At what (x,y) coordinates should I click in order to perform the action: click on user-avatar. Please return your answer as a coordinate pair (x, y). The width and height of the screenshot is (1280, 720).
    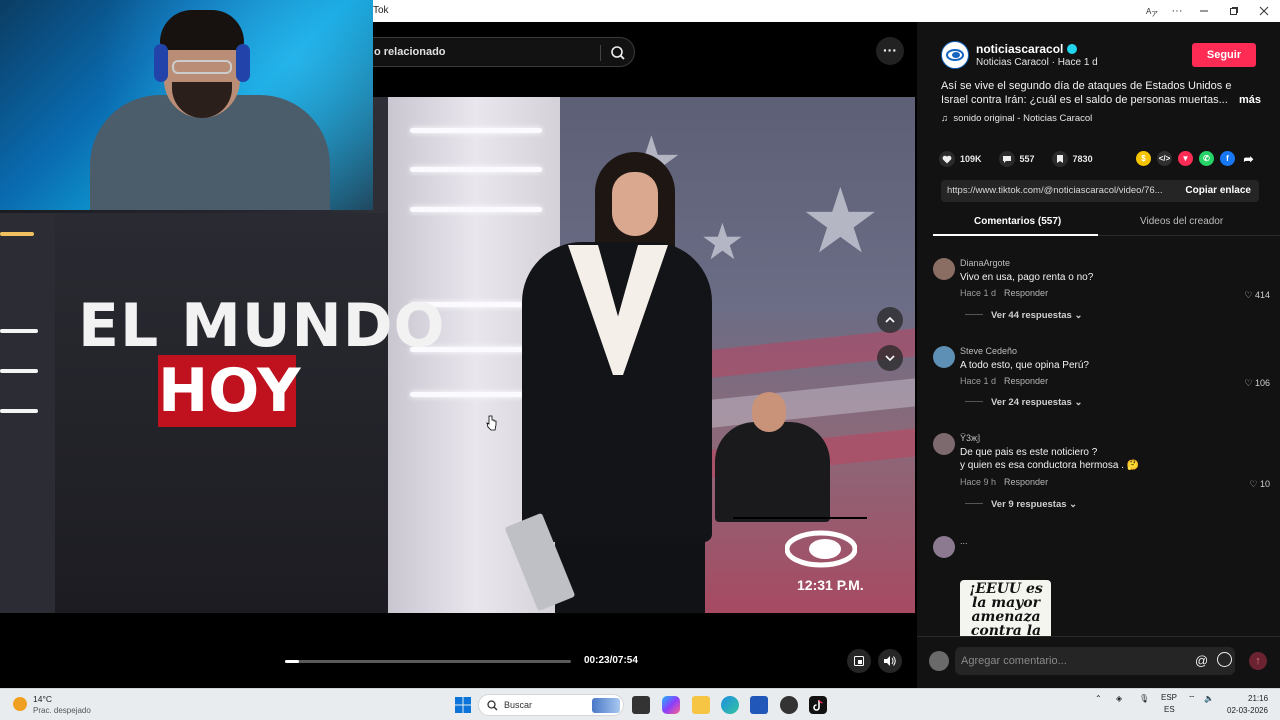
    Looking at the image, I should click on (939, 661).